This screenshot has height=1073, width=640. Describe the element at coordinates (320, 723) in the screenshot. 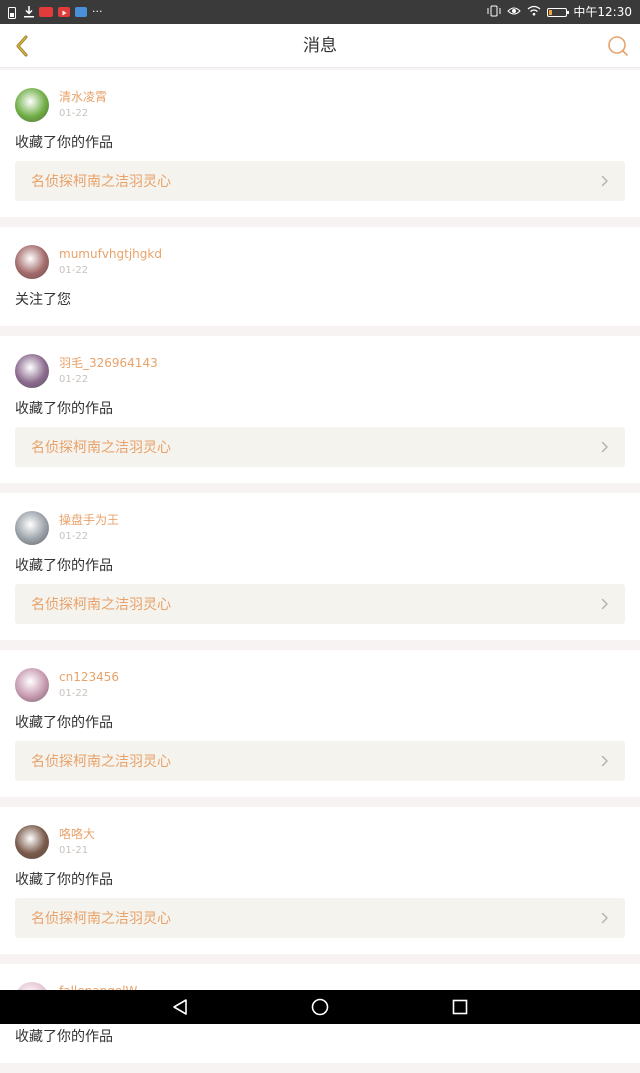

I see `message-card: cn123456 01-22 收藏了你的作品名侦探柯南之洁羽灵心` at that location.